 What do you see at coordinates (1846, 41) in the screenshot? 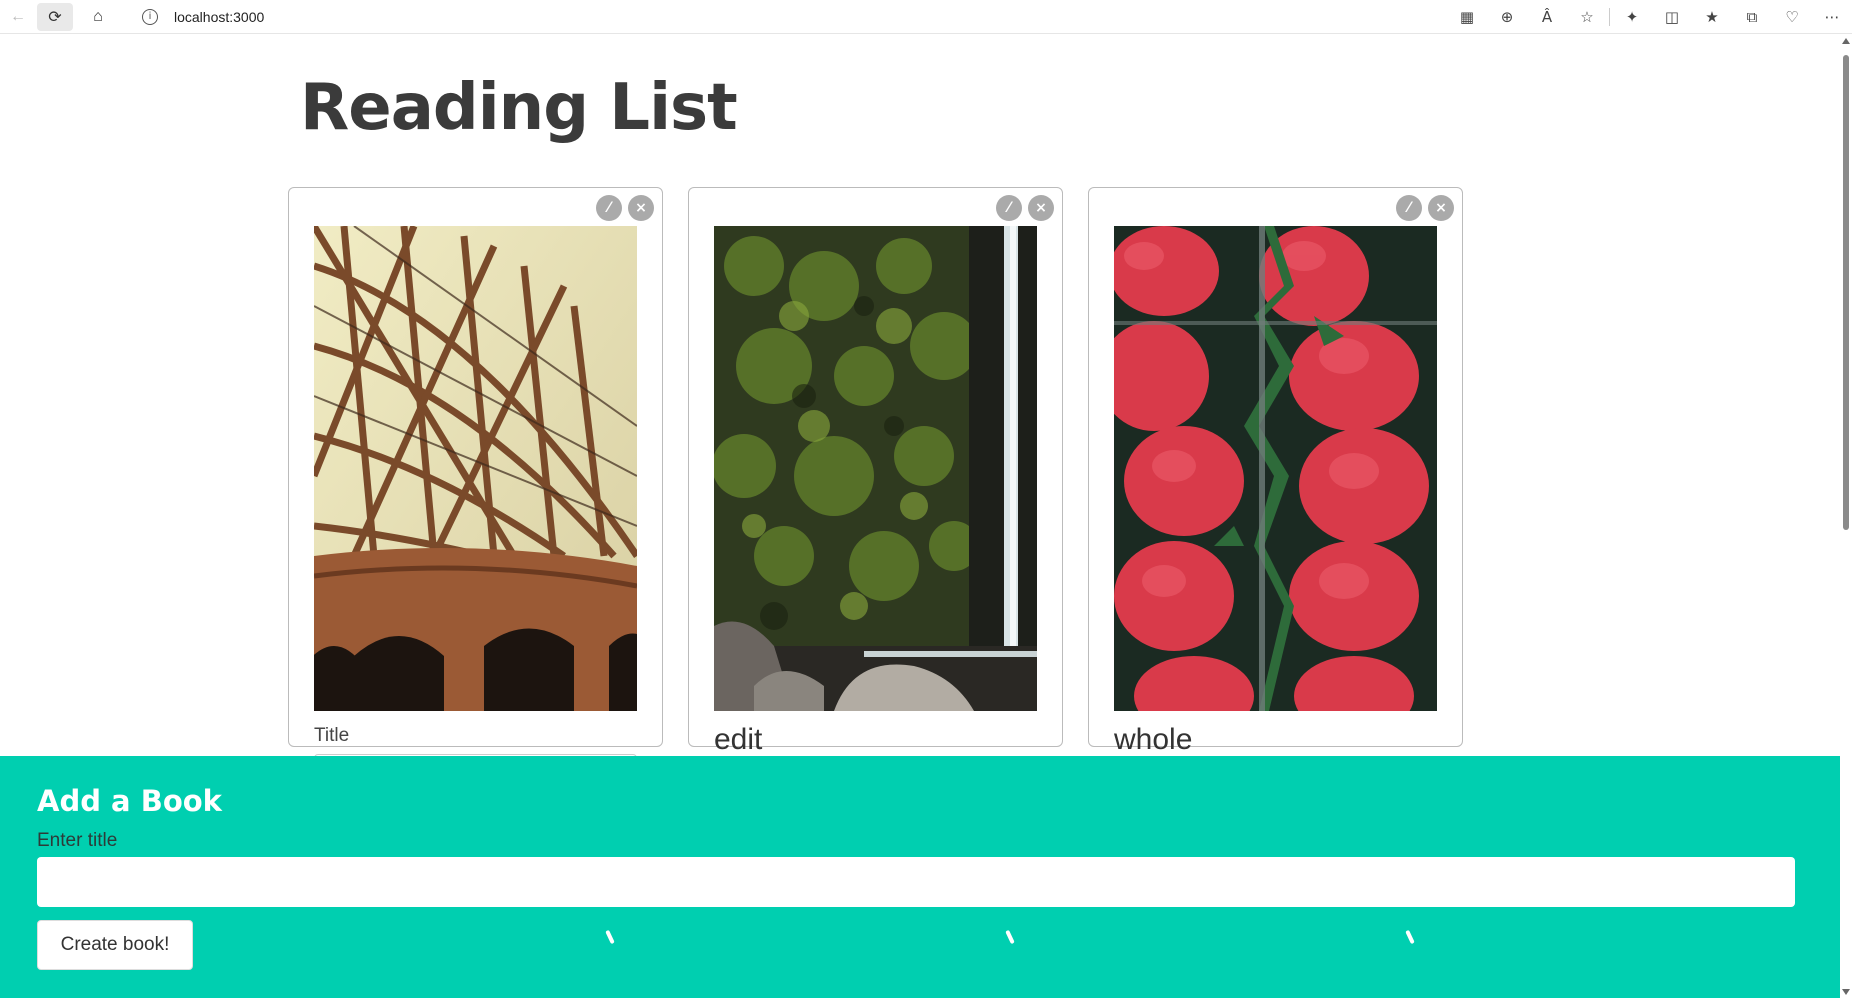
I see `scroll-up-icon` at bounding box center [1846, 41].